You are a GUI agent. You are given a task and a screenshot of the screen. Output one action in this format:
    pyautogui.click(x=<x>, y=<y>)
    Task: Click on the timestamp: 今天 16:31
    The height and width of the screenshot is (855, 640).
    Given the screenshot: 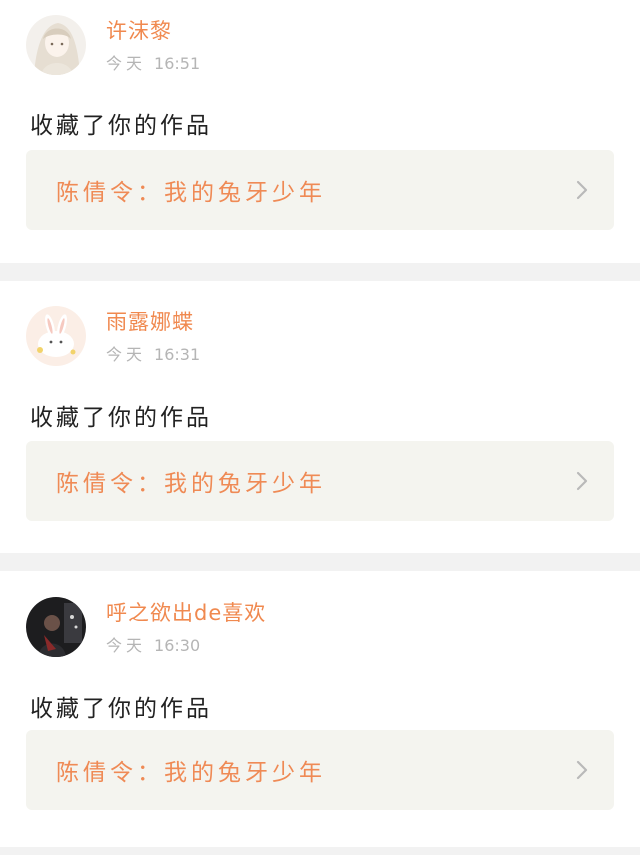 What is the action you would take?
    pyautogui.click(x=153, y=355)
    